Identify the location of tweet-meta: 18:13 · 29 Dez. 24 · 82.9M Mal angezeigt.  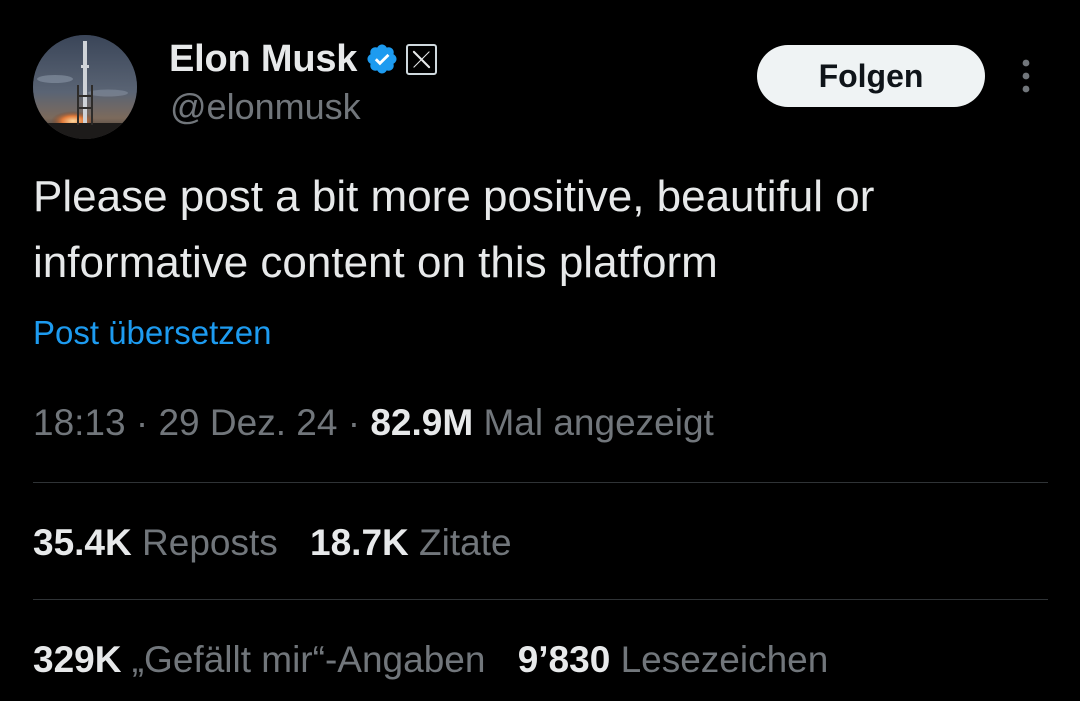
(373, 423).